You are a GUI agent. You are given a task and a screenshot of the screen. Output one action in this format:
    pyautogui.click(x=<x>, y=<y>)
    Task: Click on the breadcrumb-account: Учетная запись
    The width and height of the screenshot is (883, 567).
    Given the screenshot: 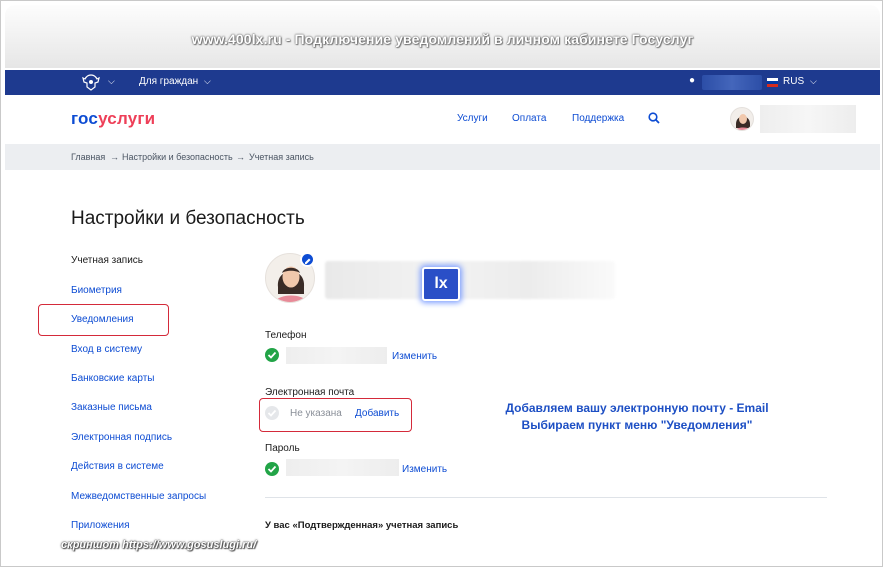 What is the action you would take?
    pyautogui.click(x=281, y=157)
    